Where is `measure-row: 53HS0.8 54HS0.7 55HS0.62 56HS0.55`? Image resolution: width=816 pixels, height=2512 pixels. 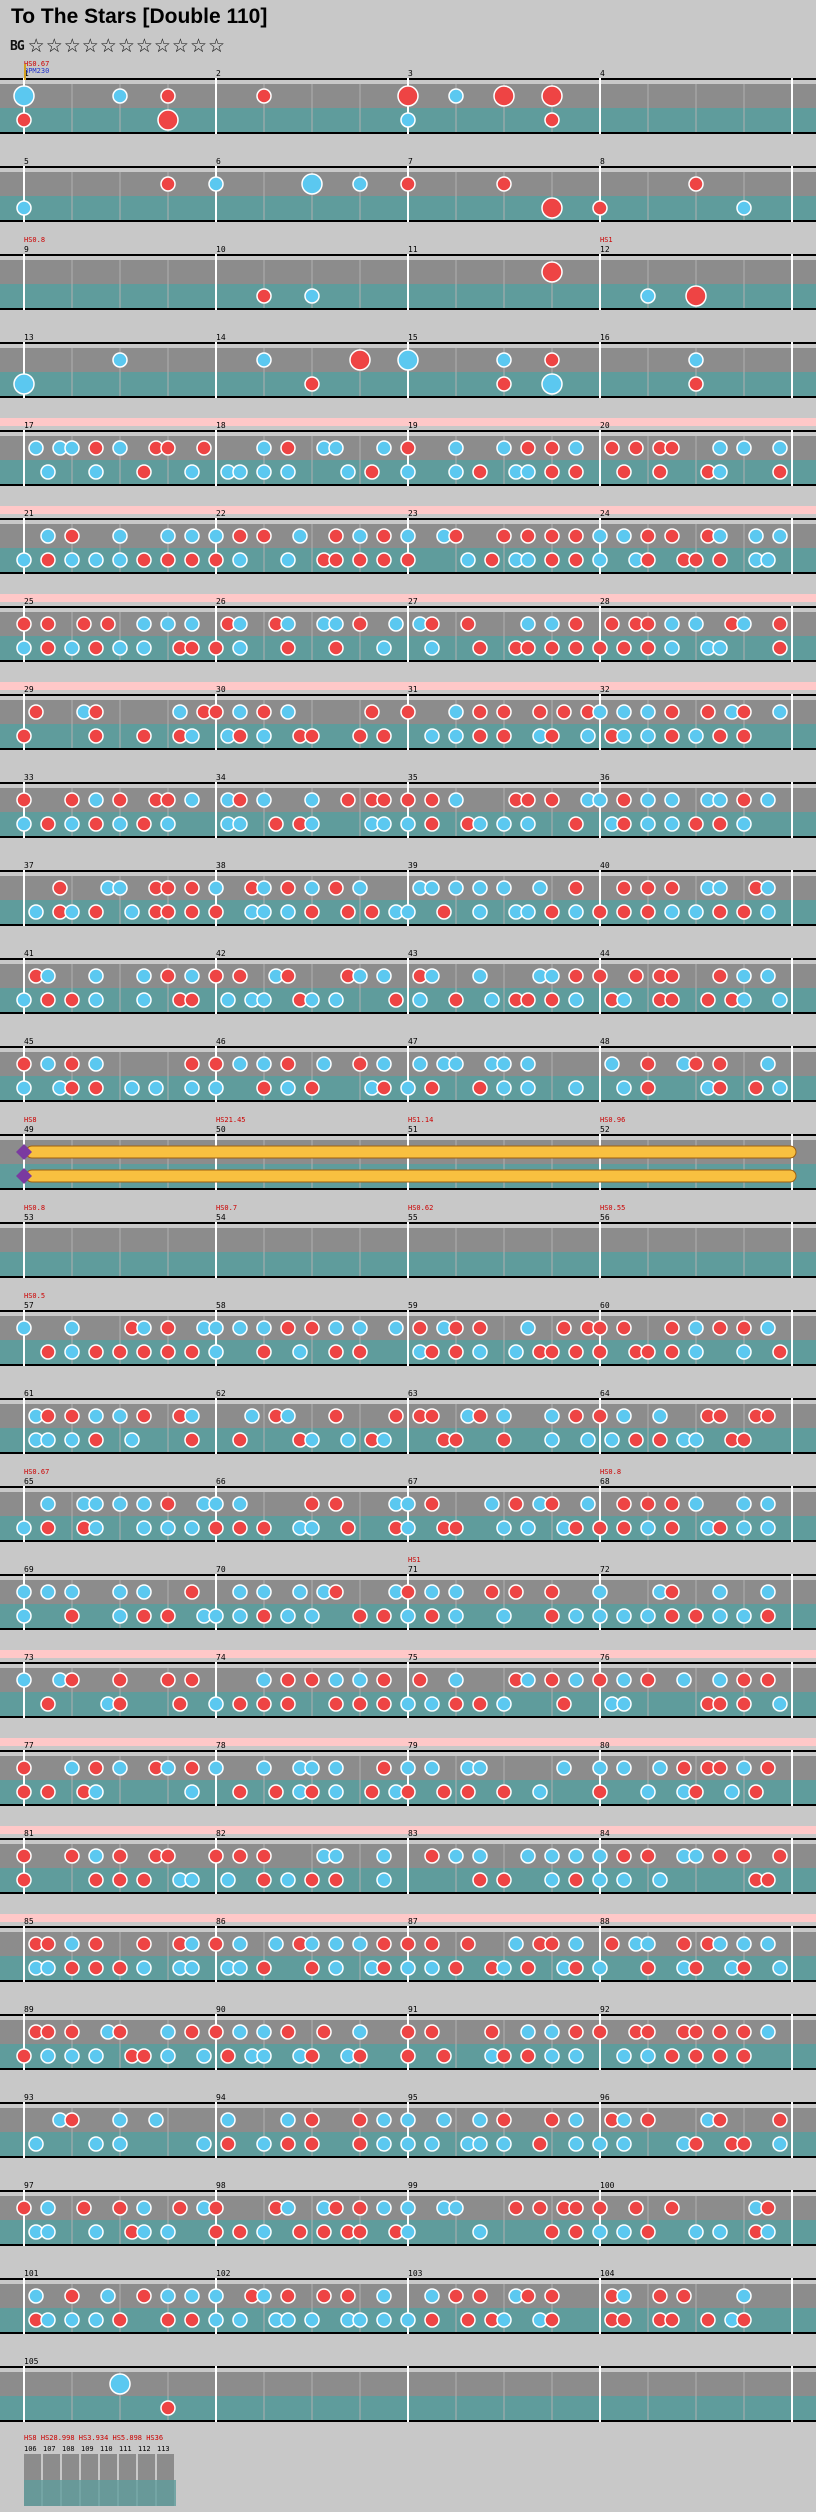 measure-row: 53HS0.8 54HS0.7 55HS0.62 56HS0.55 is located at coordinates (408, 1241).